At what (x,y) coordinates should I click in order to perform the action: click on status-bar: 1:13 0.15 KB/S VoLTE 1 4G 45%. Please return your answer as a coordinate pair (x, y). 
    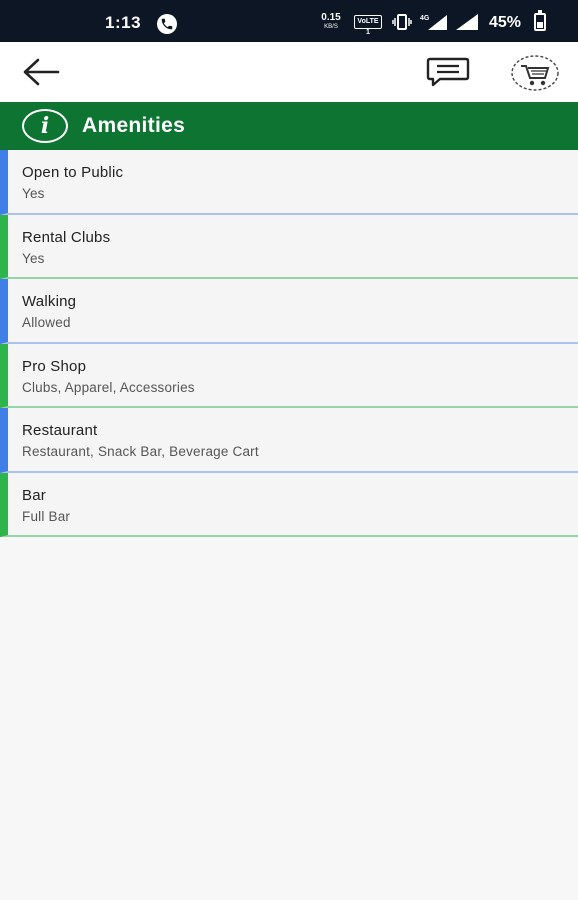
    Looking at the image, I should click on (289, 21).